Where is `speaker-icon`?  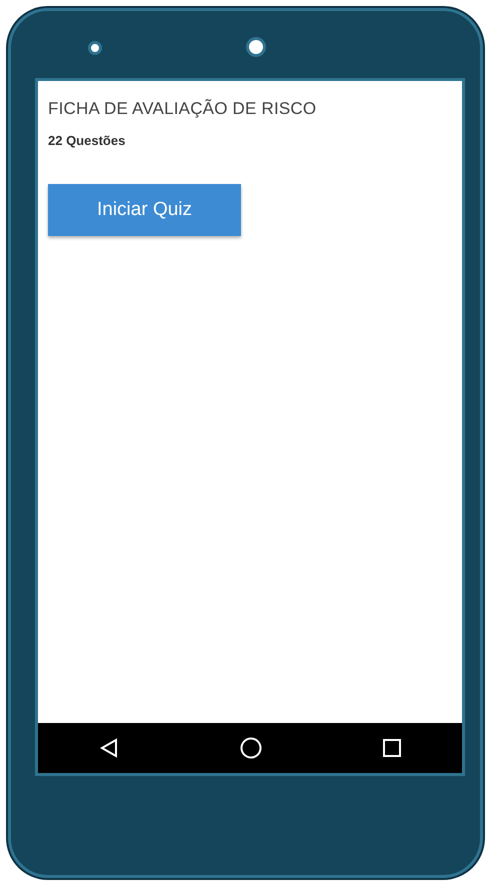
speaker-icon is located at coordinates (95, 48).